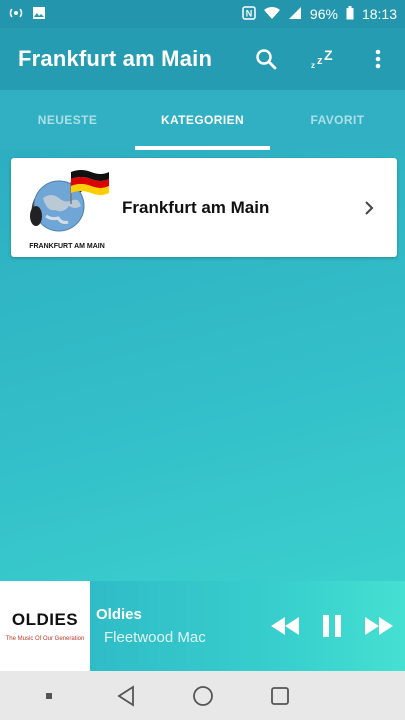 The height and width of the screenshot is (720, 405). Describe the element at coordinates (67, 246) in the screenshot. I see `logo-caption: FRANKFURT AM MAIN` at that location.